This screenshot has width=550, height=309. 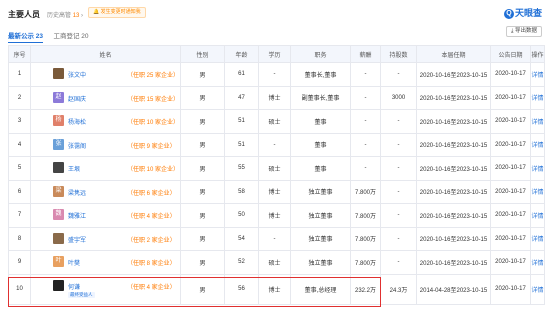 I want to click on person-cell: 梁梁隽远 （任职 6 家企业）, so click(x=105, y=191).